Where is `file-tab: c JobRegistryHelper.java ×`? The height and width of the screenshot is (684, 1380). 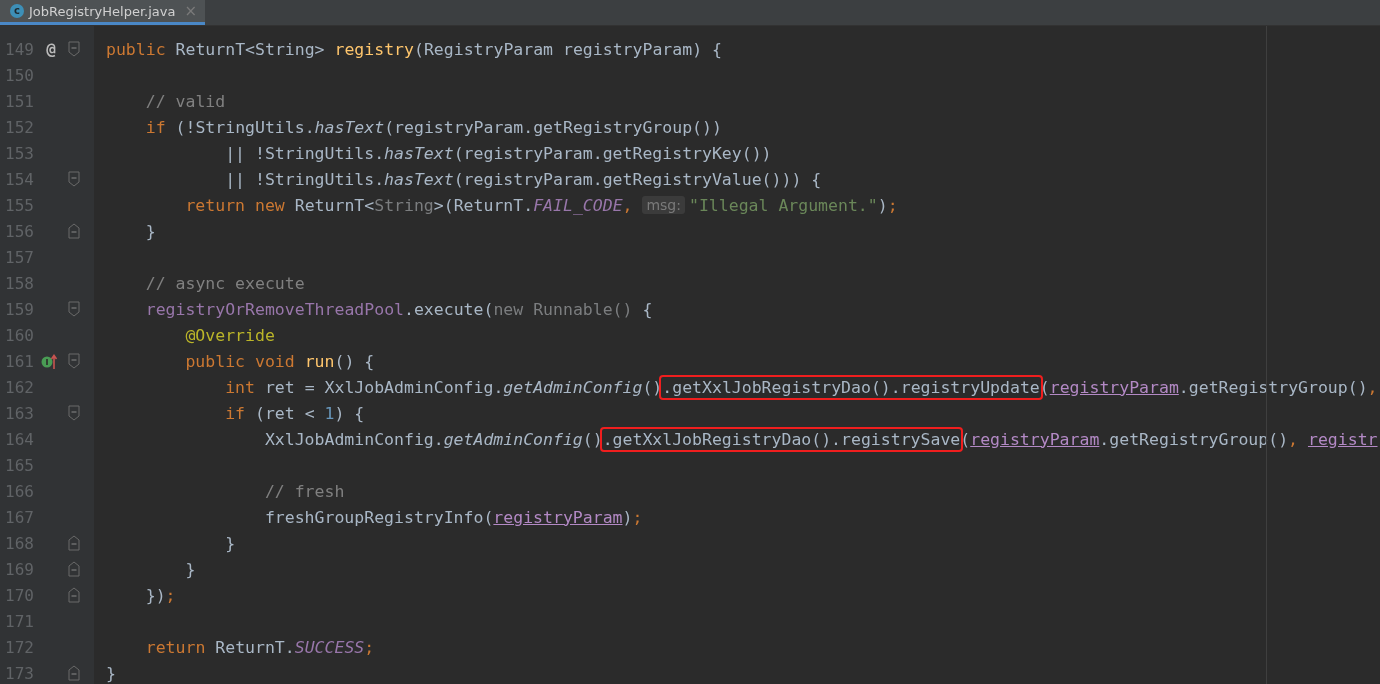
file-tab: c JobRegistryHelper.java × is located at coordinates (102, 12).